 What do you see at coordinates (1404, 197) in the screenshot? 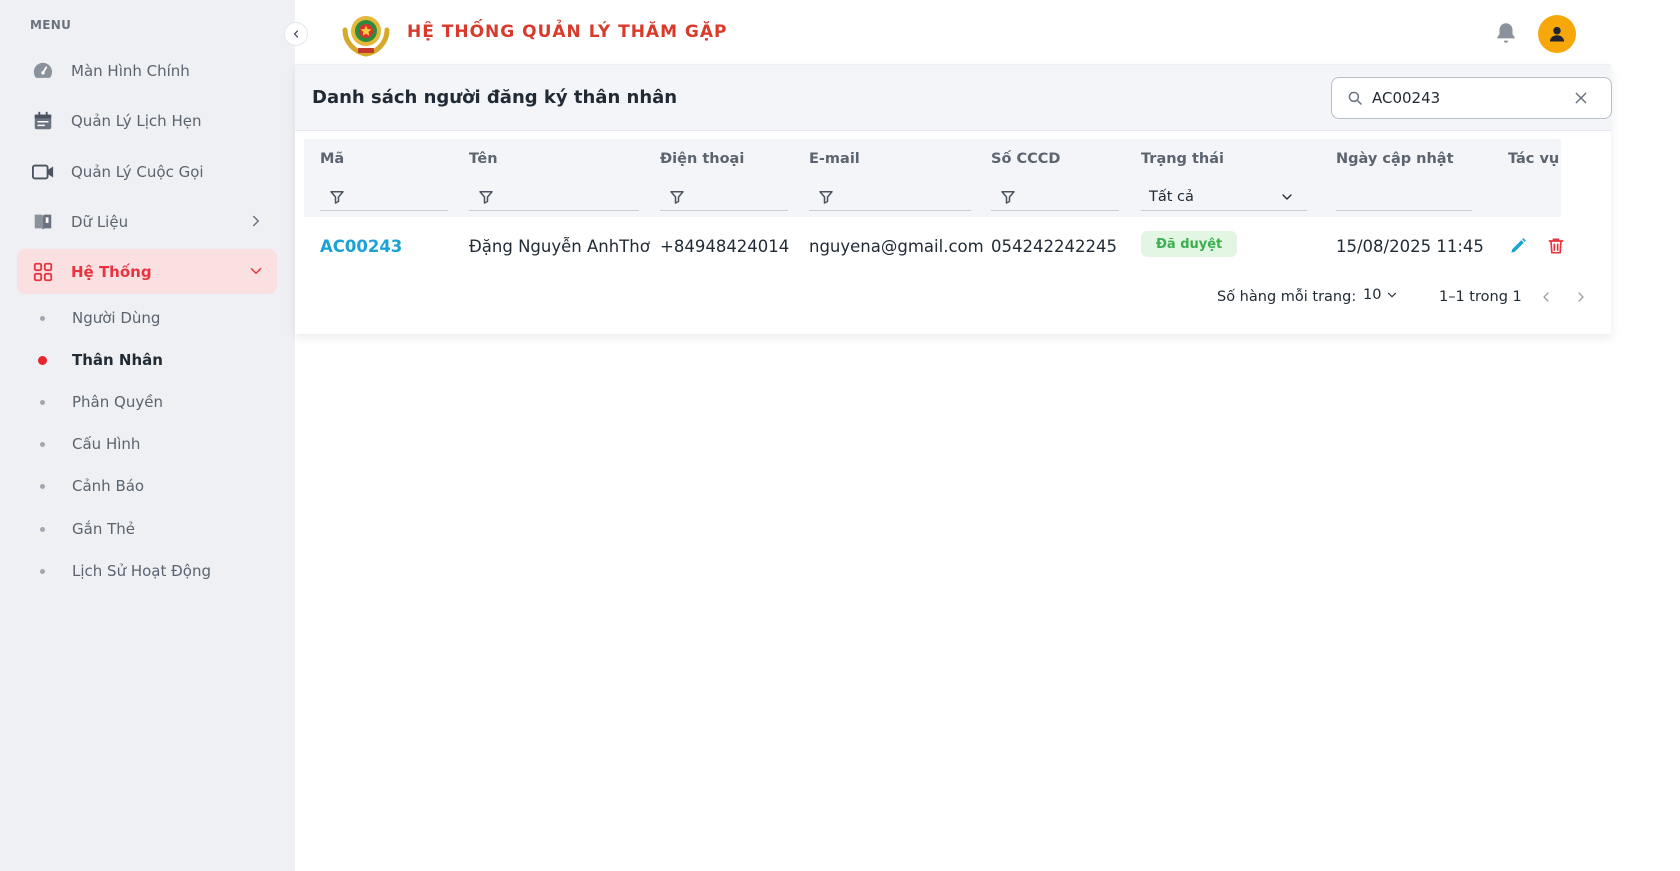
I see `filter-updated` at bounding box center [1404, 197].